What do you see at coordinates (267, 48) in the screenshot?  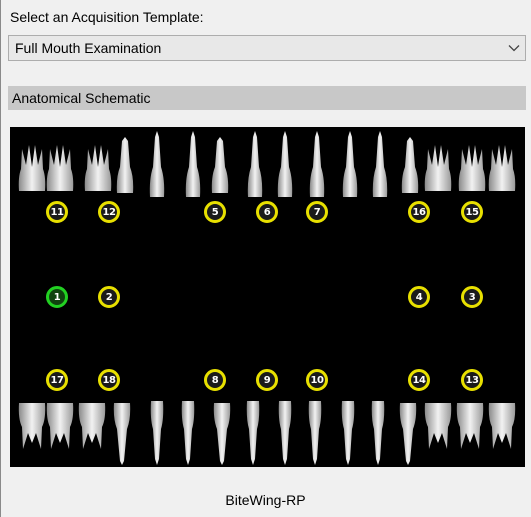 I see `acquisition-template-select: Full Mouth Examination` at bounding box center [267, 48].